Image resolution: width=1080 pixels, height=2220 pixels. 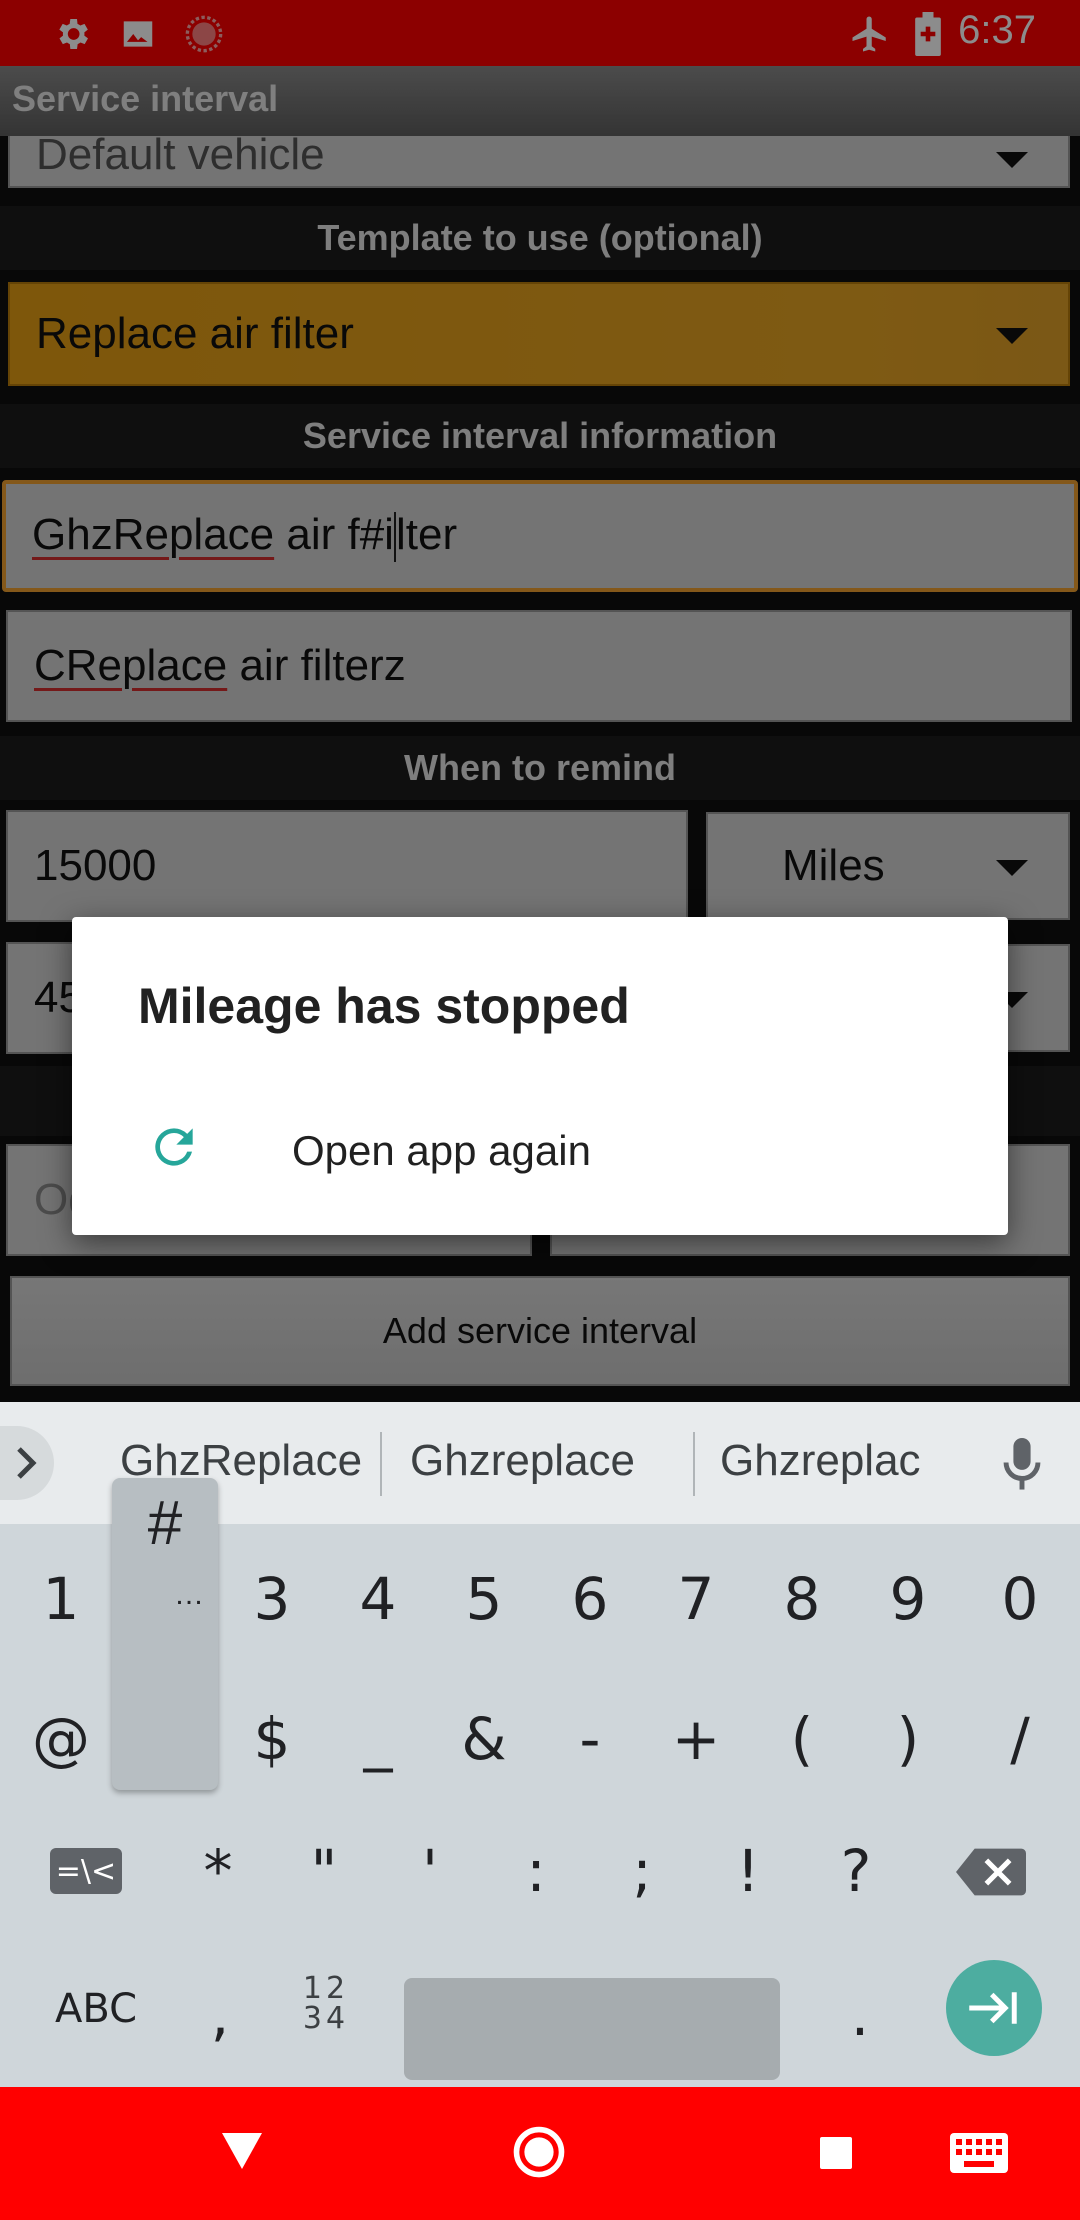 What do you see at coordinates (590, 1599) in the screenshot?
I see `key-6: 6` at bounding box center [590, 1599].